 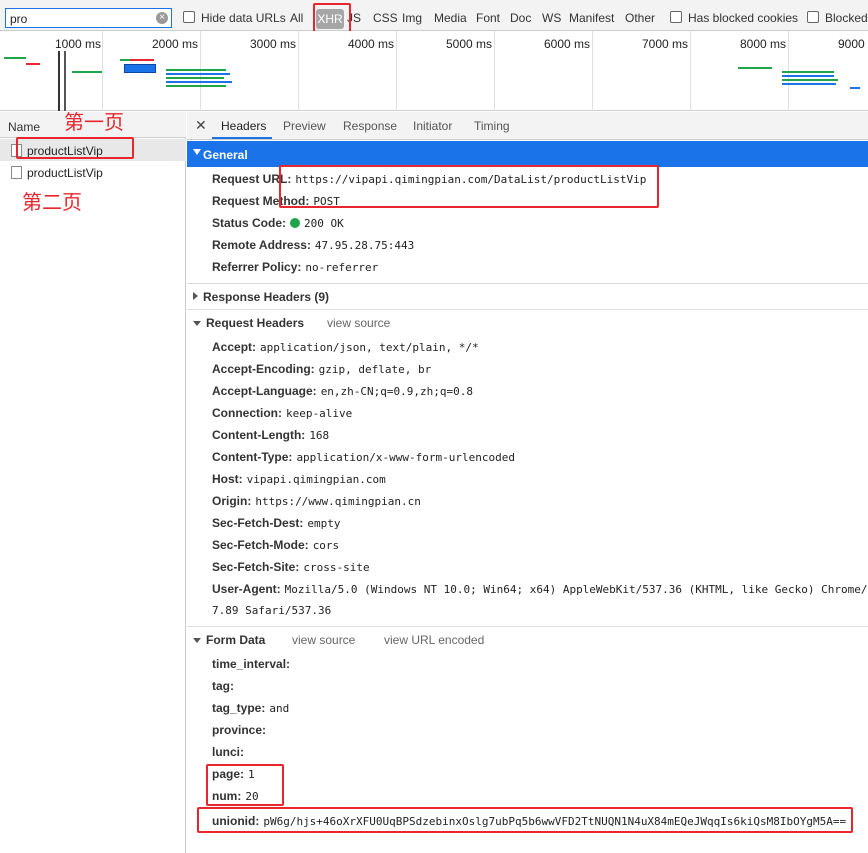 I want to click on collapsed-arrow-icon, so click(x=195, y=296).